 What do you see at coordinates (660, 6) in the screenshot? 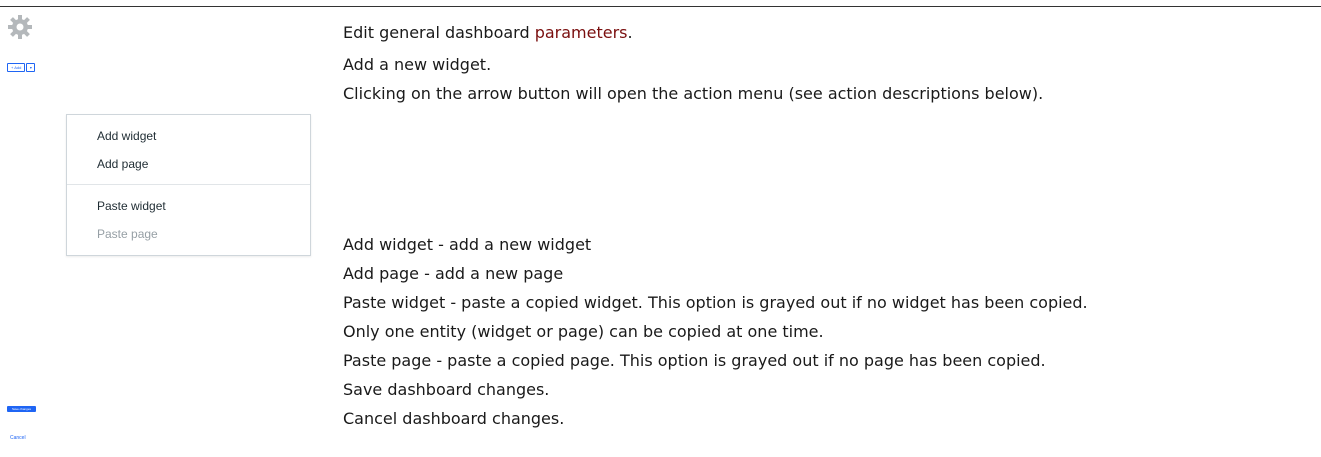
I see `top-divider` at bounding box center [660, 6].